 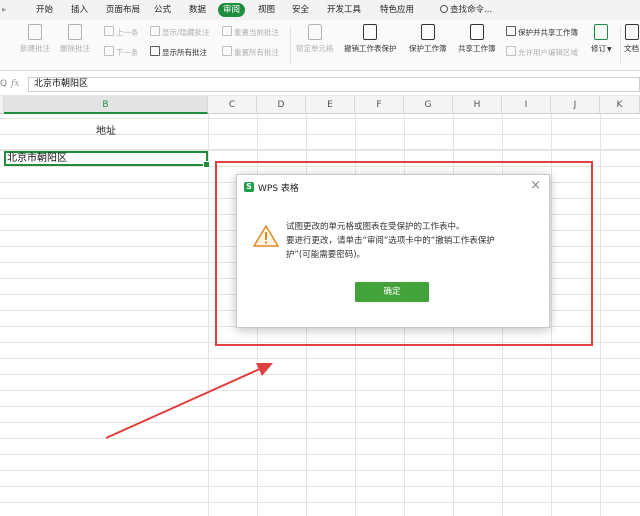 I want to click on message-line: 试图更改的单元格或图表在受保护的工作表中。, so click(x=375, y=227).